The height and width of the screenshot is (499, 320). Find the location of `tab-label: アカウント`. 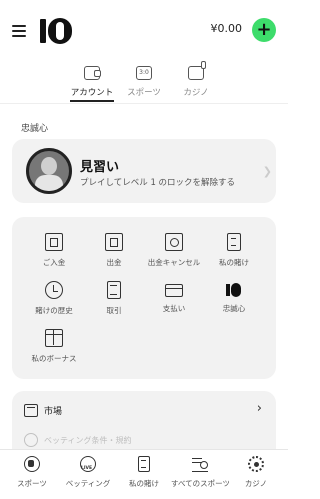

tab-label: アカウント is located at coordinates (92, 93).